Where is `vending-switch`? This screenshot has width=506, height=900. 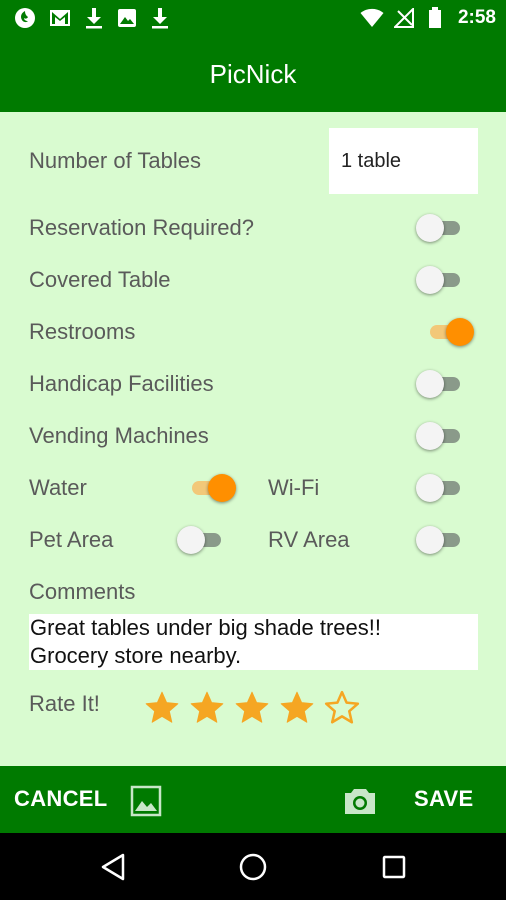 vending-switch is located at coordinates (441, 435).